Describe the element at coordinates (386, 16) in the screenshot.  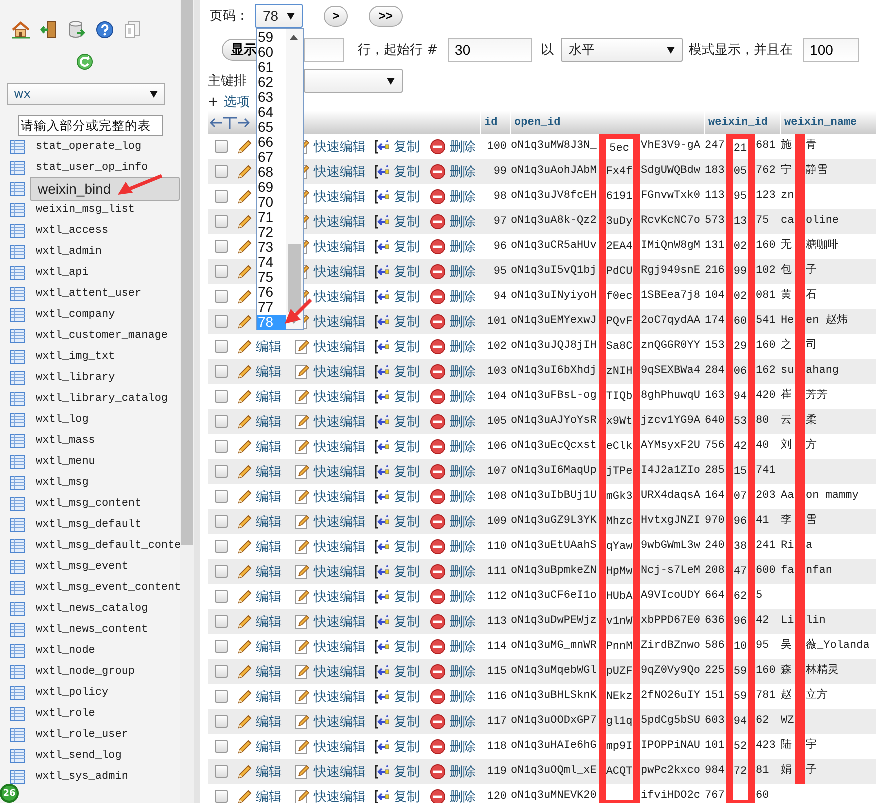
I see `last-page-button: >>` at that location.